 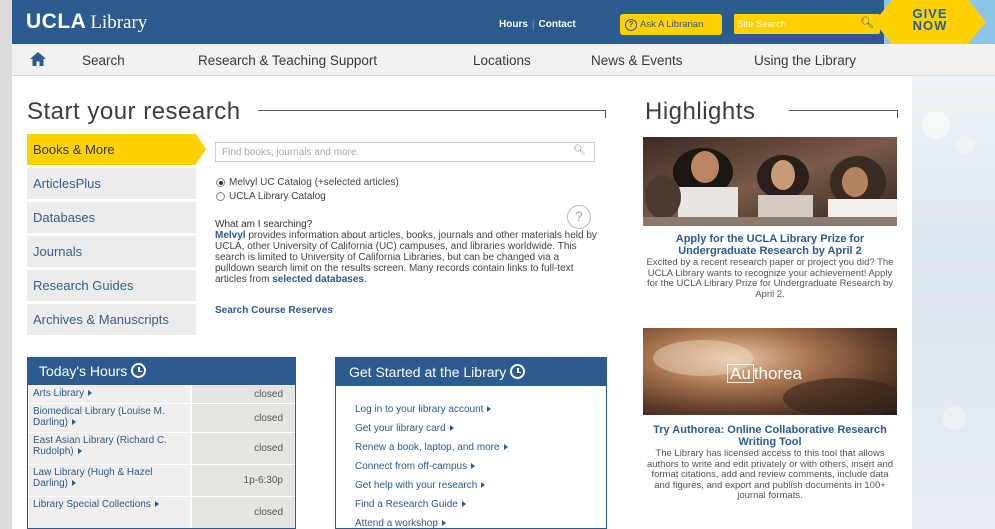 I want to click on link-label: Renew a book, laptop, and more, so click(x=427, y=447).